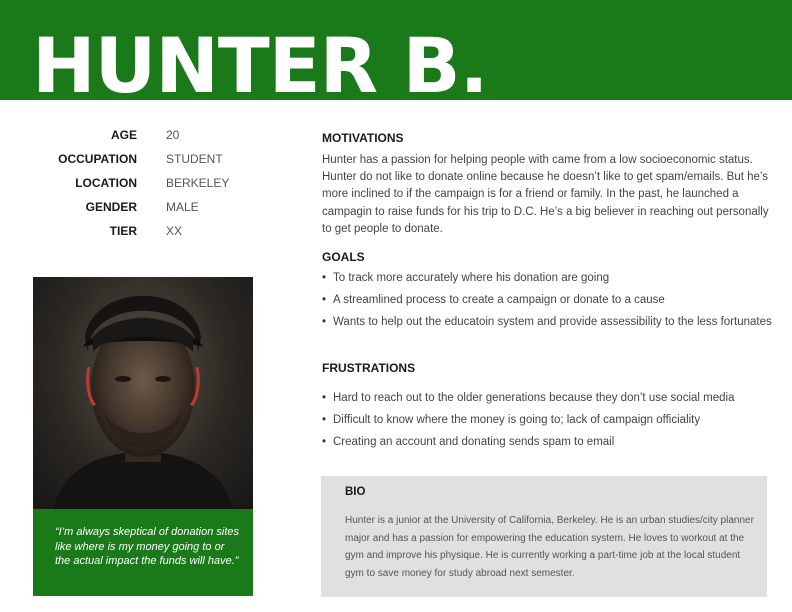  I want to click on fact-value: XX, so click(174, 231).